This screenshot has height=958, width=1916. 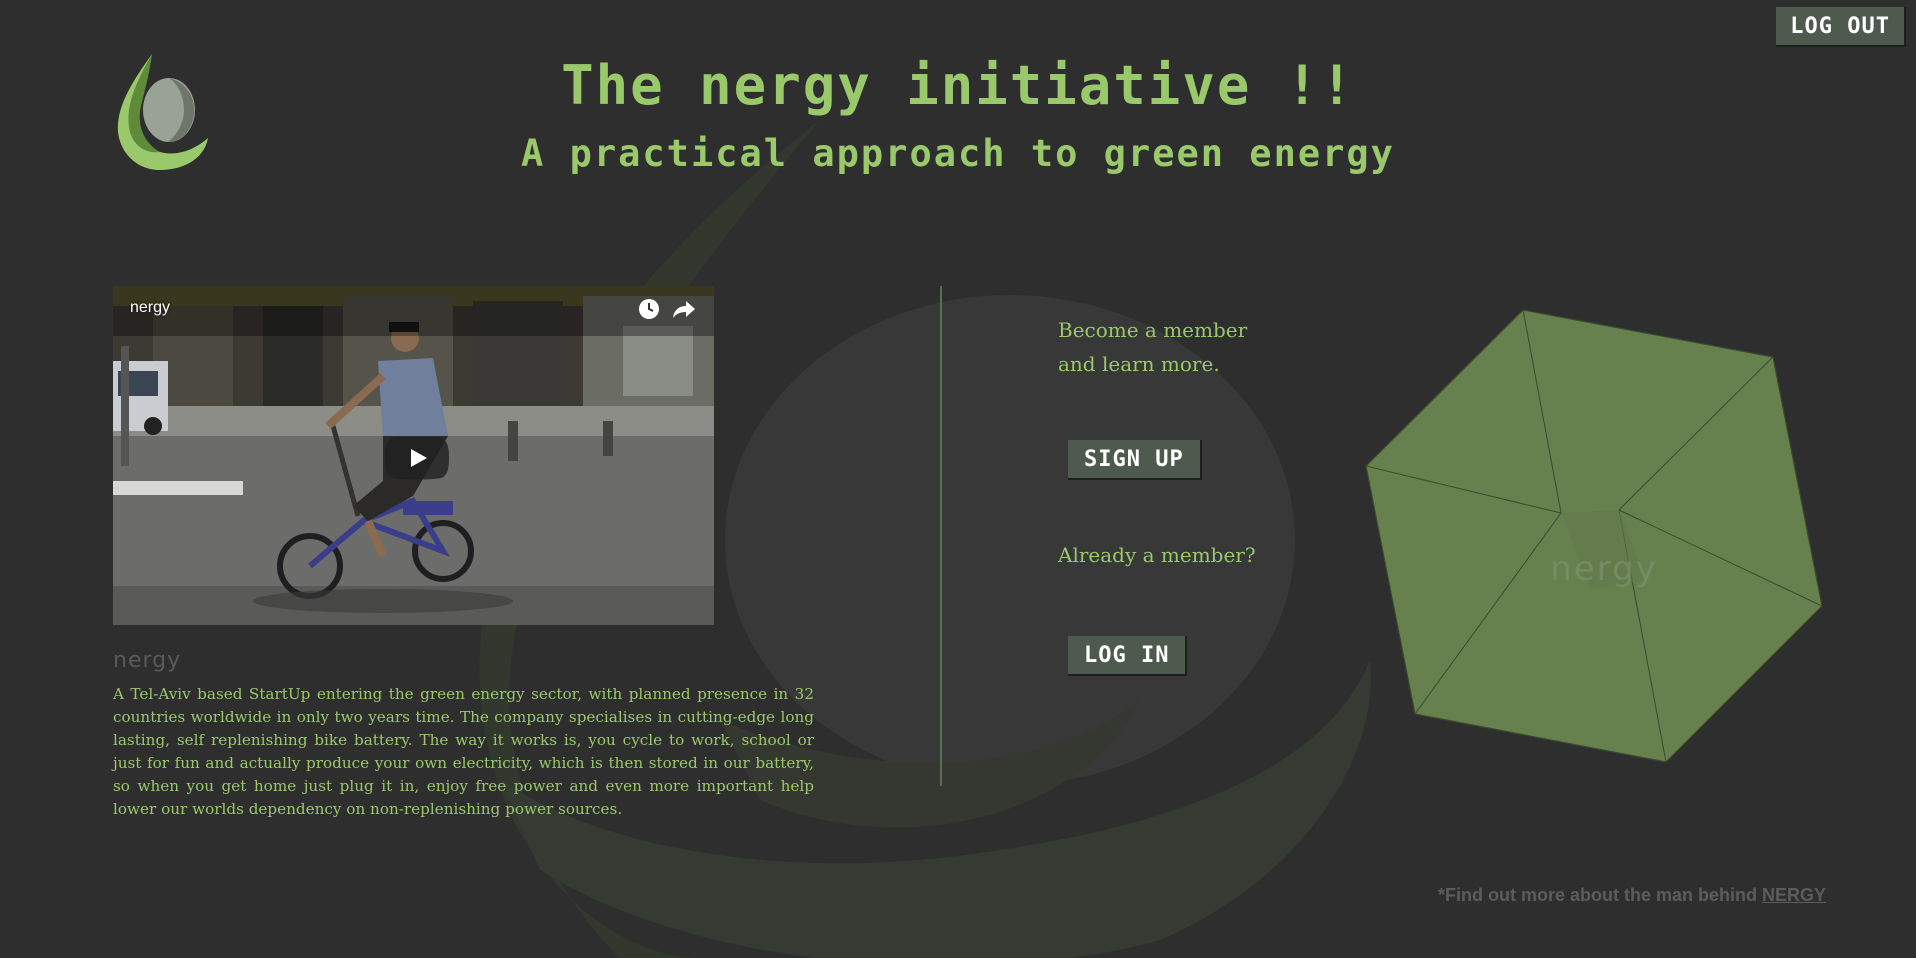 What do you see at coordinates (958, 85) in the screenshot?
I see `page-title: The nergy initiative !!` at bounding box center [958, 85].